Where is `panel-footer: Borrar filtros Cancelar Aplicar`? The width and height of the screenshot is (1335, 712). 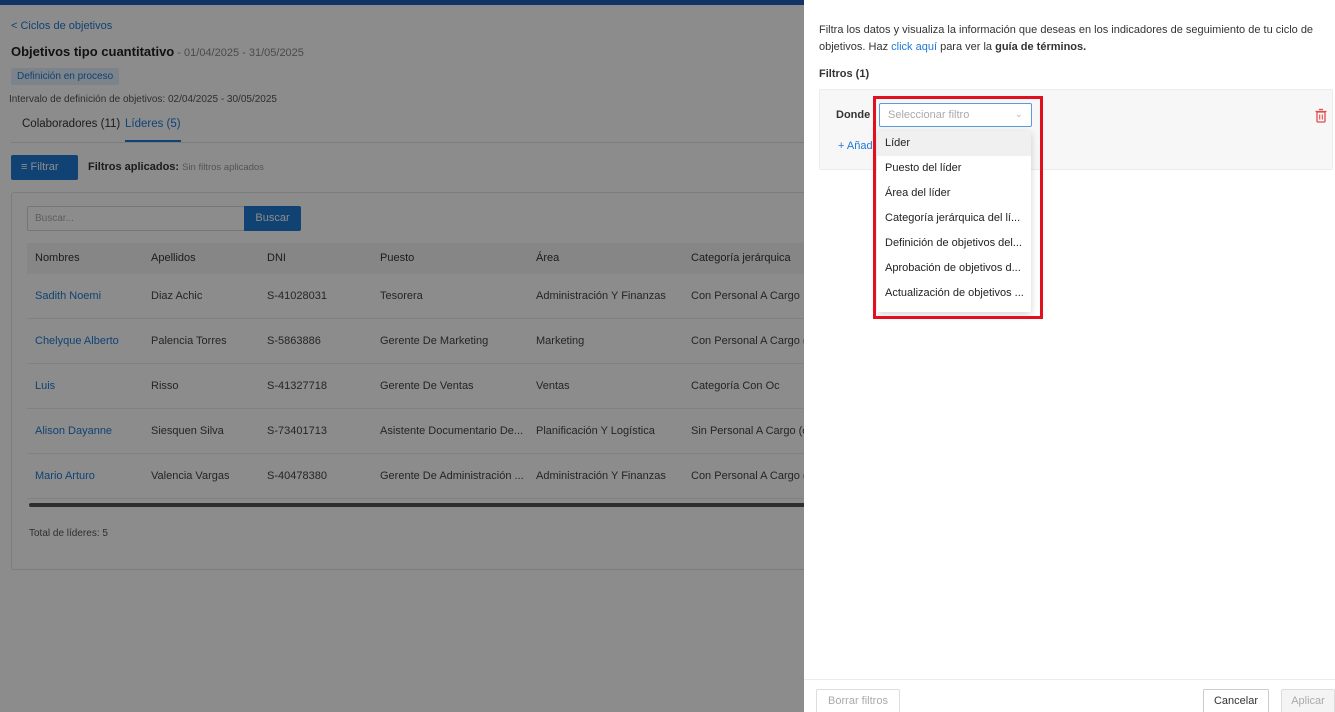 panel-footer: Borrar filtros Cancelar Aplicar is located at coordinates (1069, 695).